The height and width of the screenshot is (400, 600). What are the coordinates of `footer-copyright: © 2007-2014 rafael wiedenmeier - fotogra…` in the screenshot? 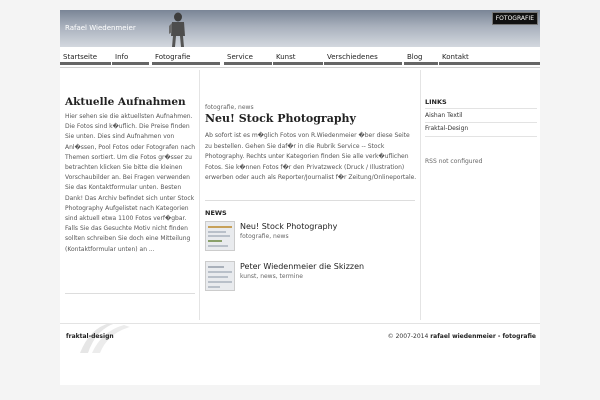 It's located at (462, 336).